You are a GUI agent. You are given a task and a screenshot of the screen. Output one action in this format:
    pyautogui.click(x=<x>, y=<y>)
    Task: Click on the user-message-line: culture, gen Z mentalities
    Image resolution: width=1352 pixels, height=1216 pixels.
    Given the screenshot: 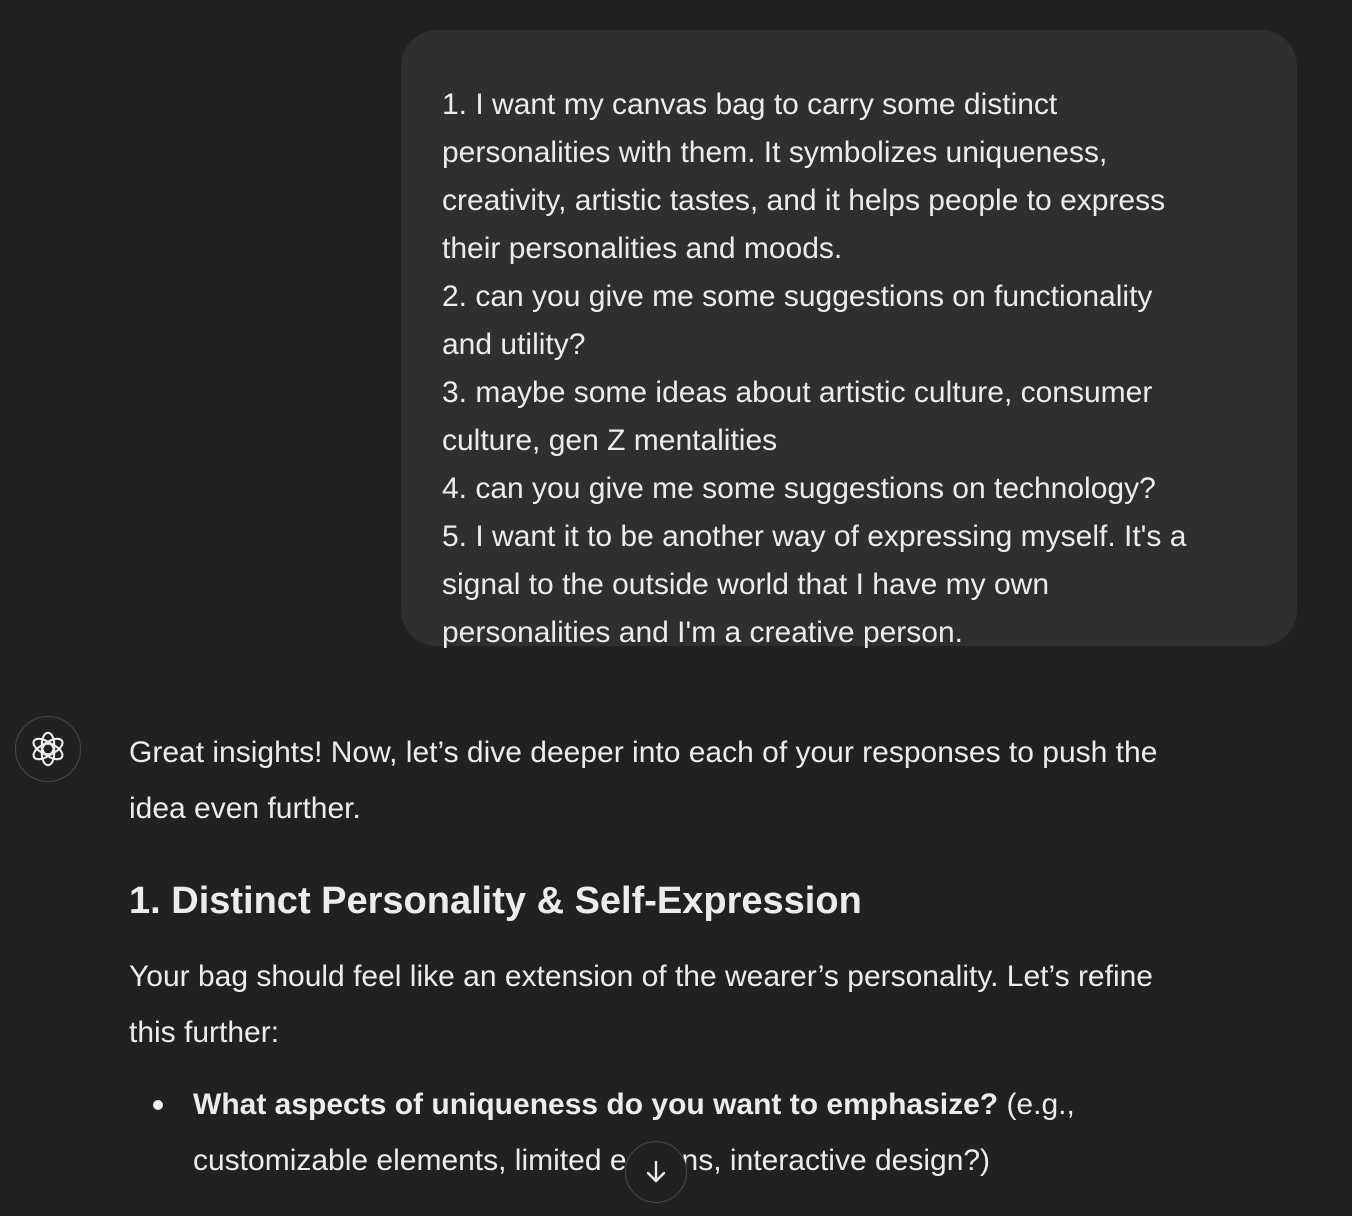 What is the action you would take?
    pyautogui.click(x=610, y=440)
    